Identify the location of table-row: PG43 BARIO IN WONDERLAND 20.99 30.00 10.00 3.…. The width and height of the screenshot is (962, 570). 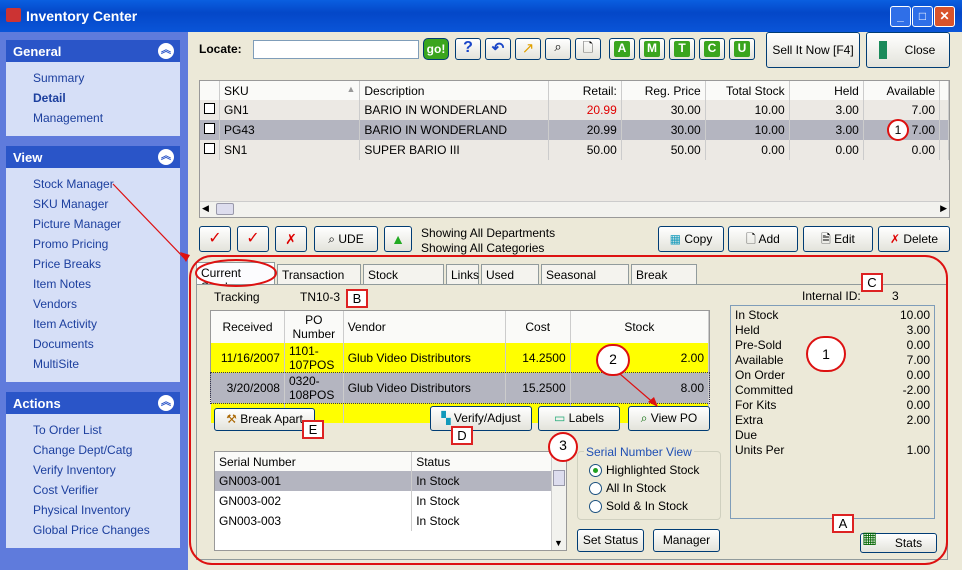
(574, 130).